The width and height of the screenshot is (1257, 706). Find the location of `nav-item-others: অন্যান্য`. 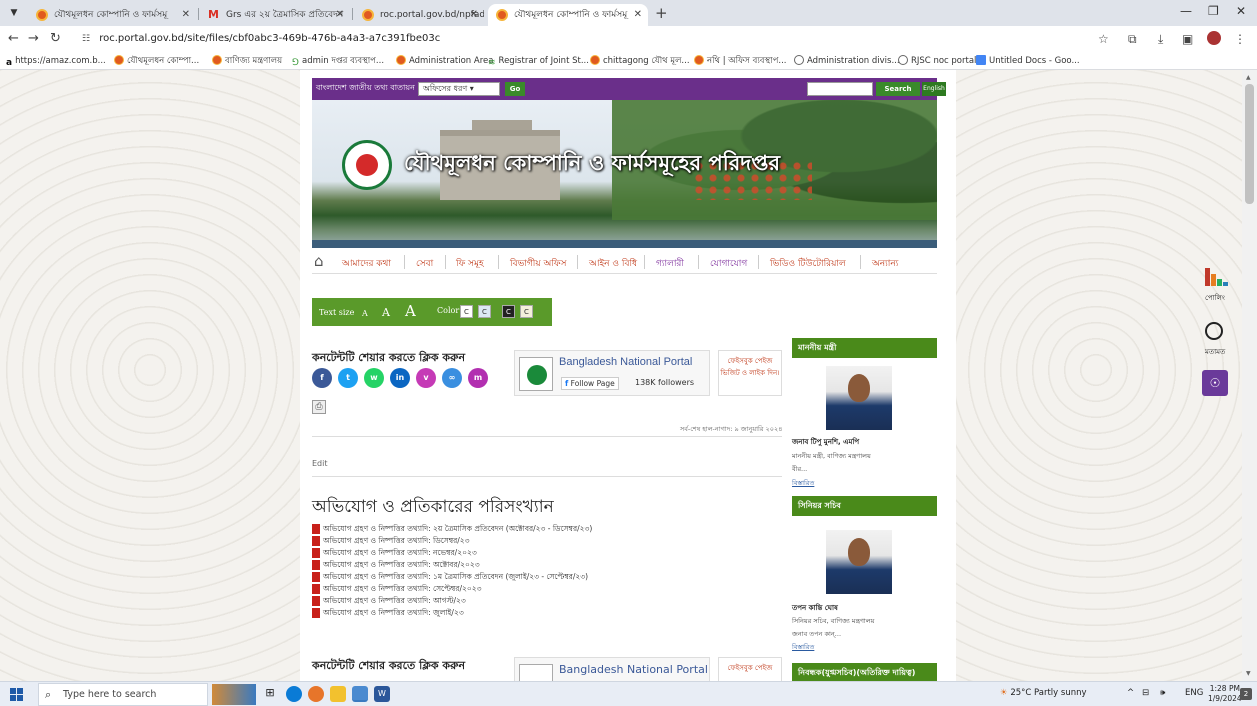

nav-item-others: অন্যান্য is located at coordinates (885, 263).